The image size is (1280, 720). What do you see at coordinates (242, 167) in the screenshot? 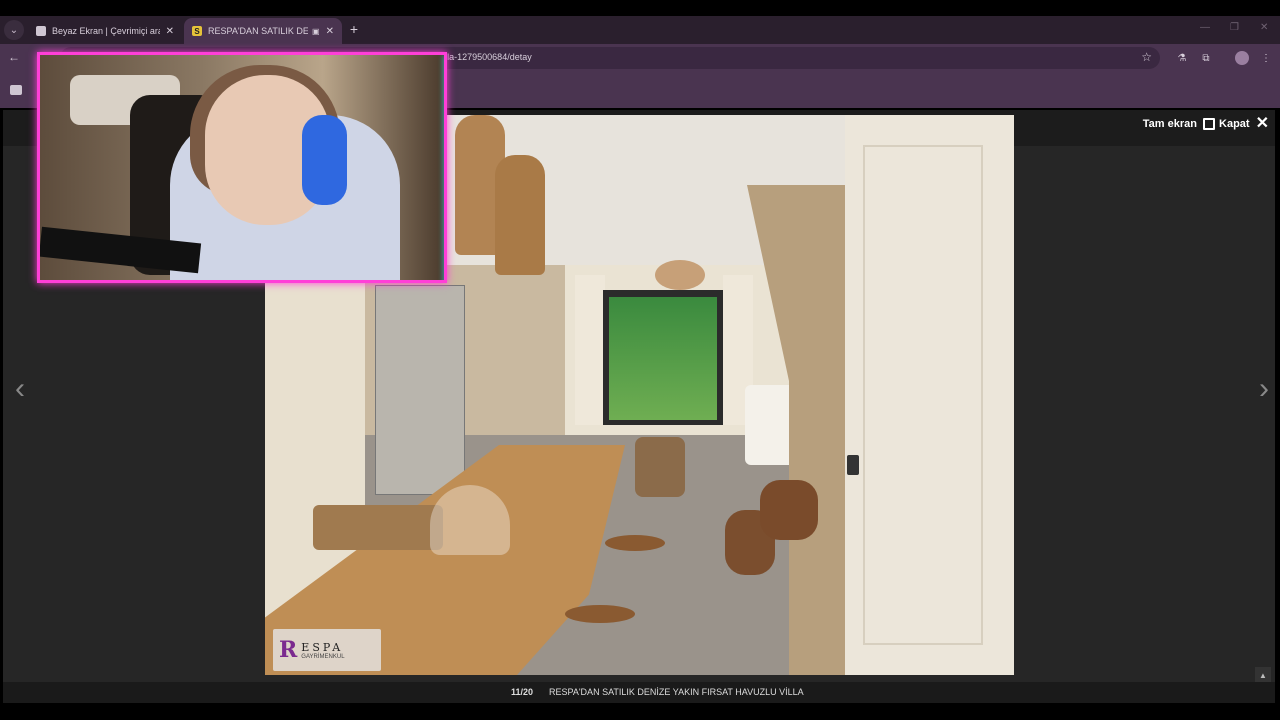
I see `webcam-overlay` at bounding box center [242, 167].